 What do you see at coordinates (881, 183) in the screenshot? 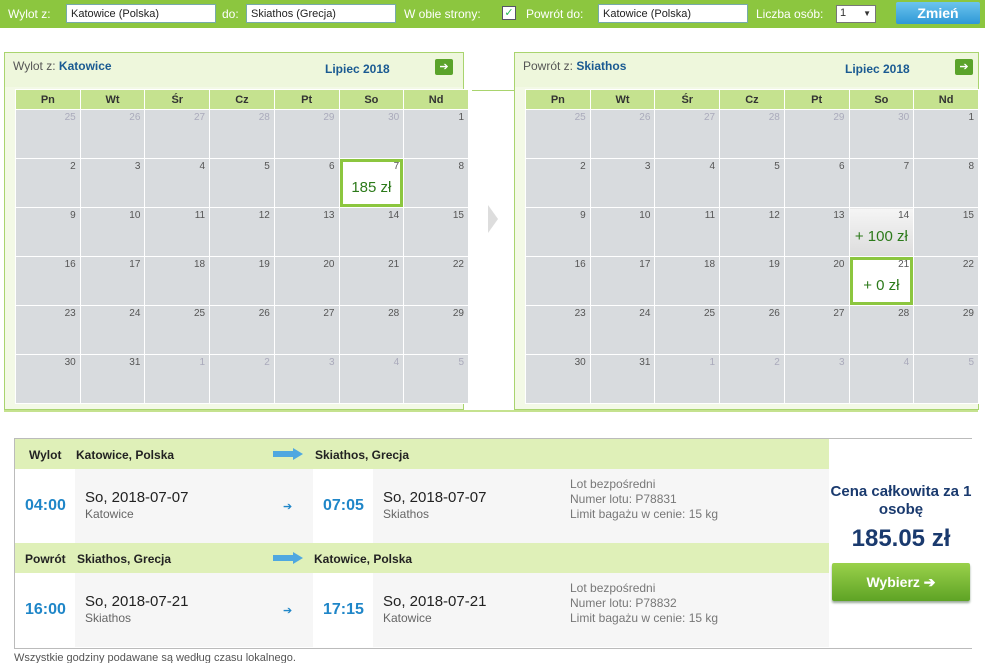
I see `calendar-day: 7` at bounding box center [881, 183].